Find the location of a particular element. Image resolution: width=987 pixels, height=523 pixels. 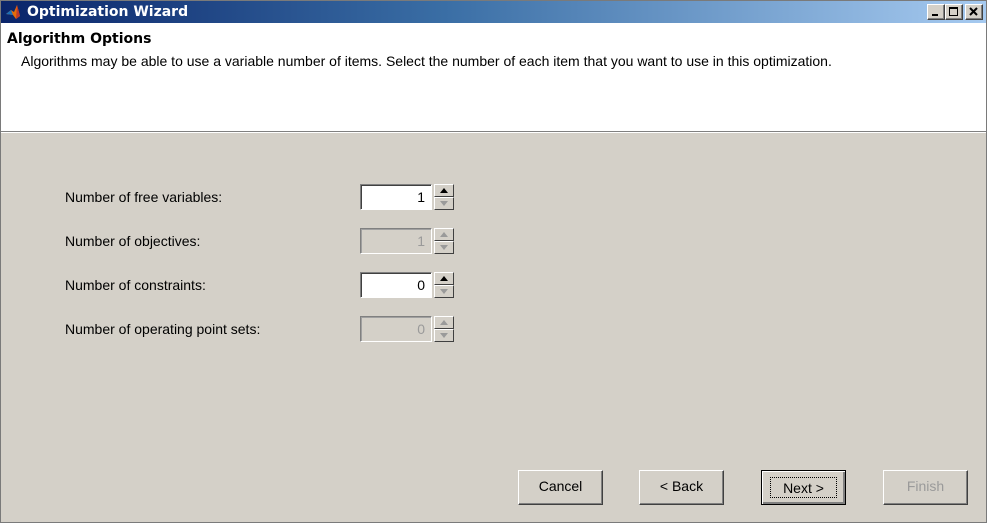

objectives-increment-button is located at coordinates (444, 234).